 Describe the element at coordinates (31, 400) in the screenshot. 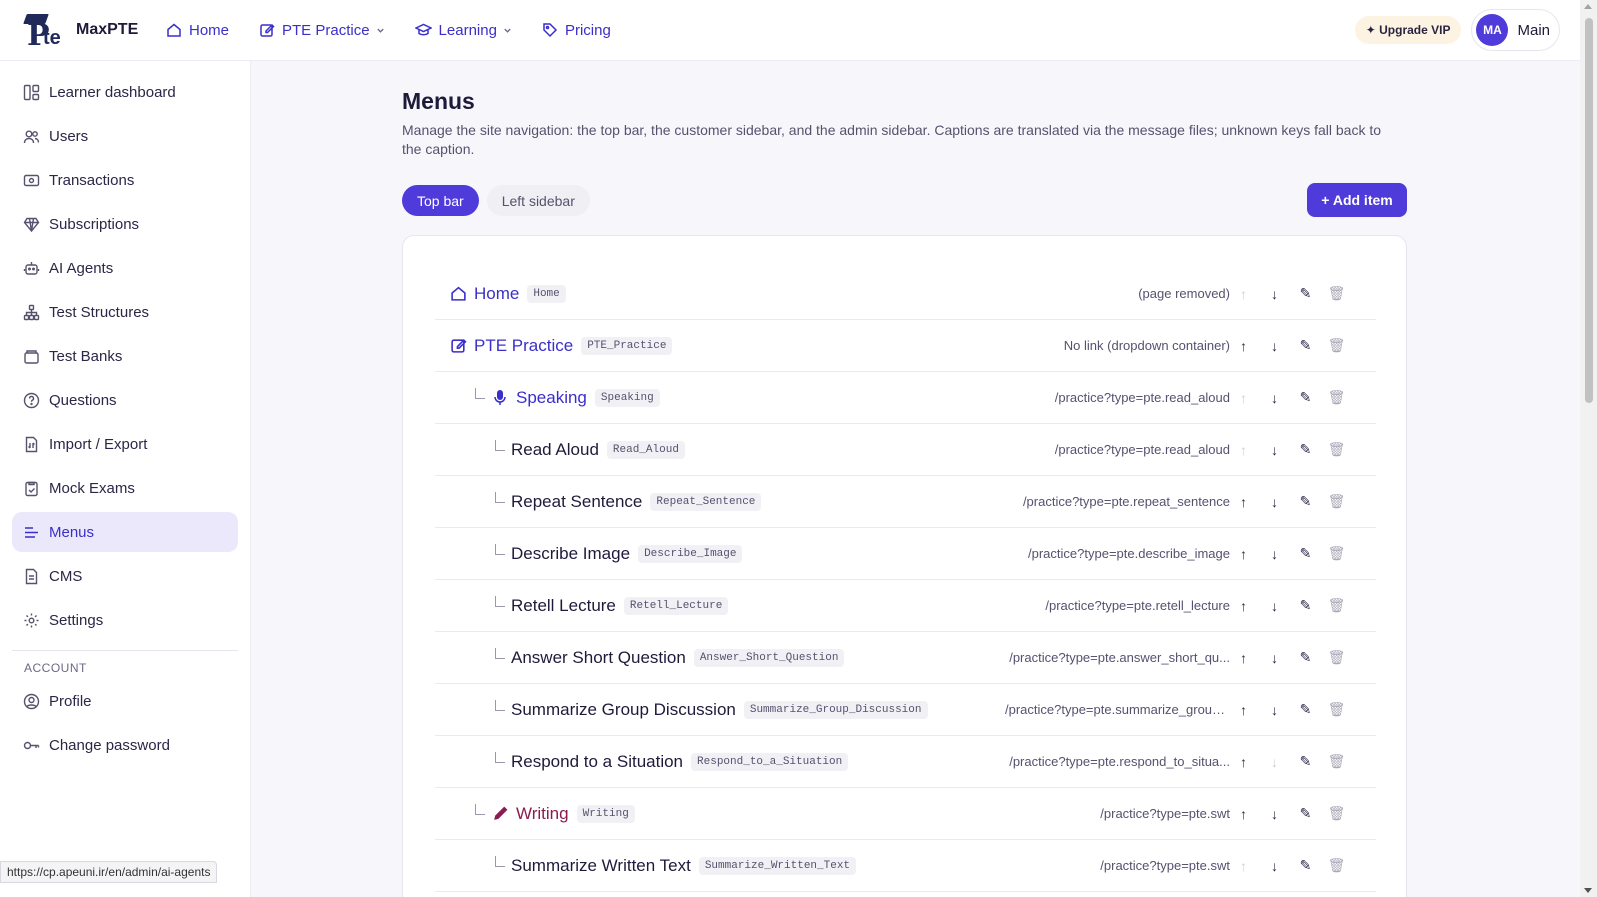

I see `question-icon` at that location.